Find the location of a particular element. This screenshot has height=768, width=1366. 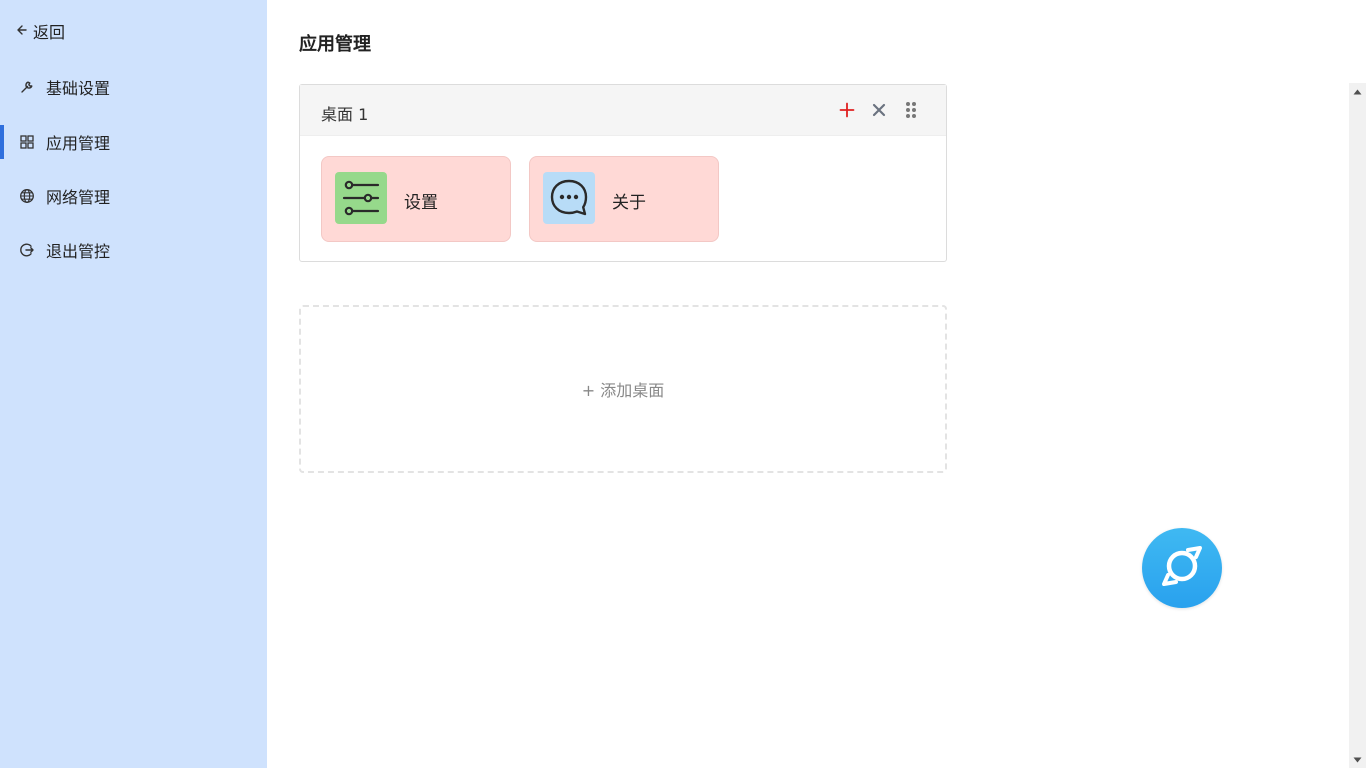

sidebar-item-basic-settings: 基础设置 is located at coordinates (133, 87).